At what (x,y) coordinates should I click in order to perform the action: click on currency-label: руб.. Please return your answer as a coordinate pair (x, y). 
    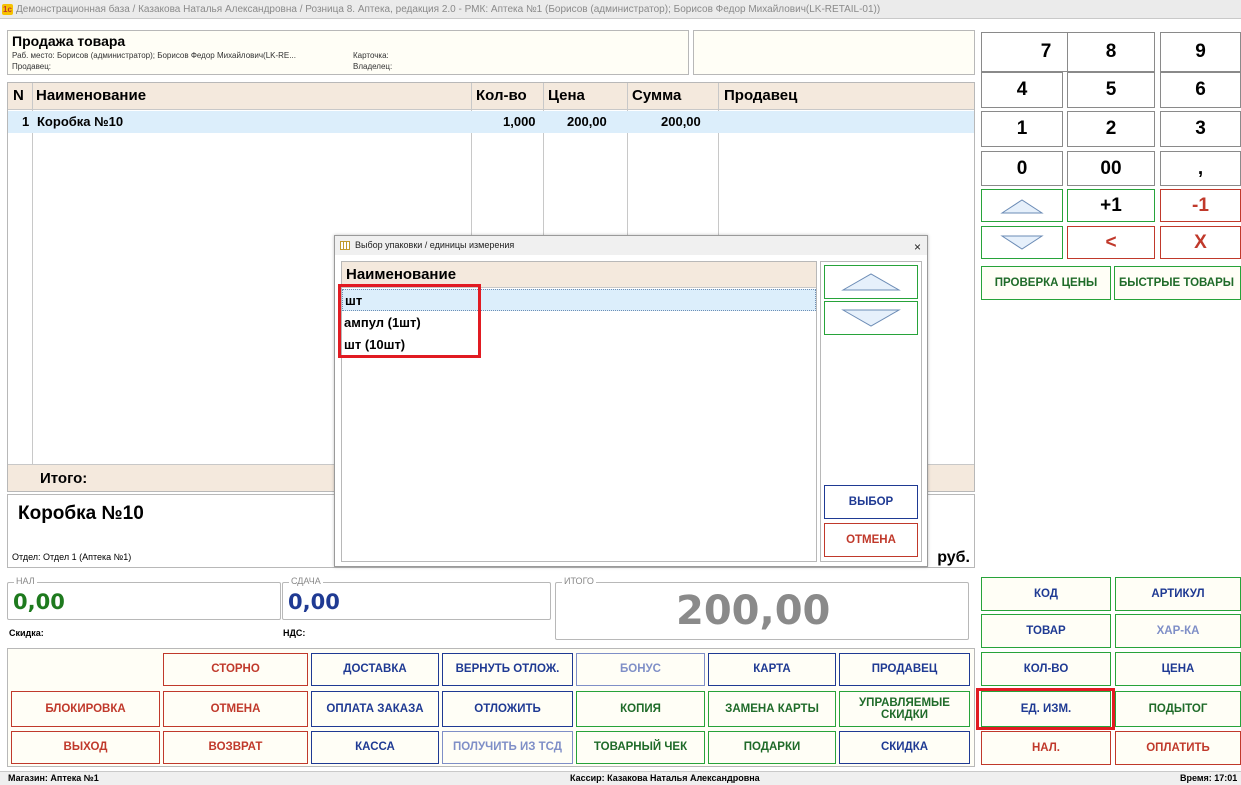
    Looking at the image, I should click on (953, 557).